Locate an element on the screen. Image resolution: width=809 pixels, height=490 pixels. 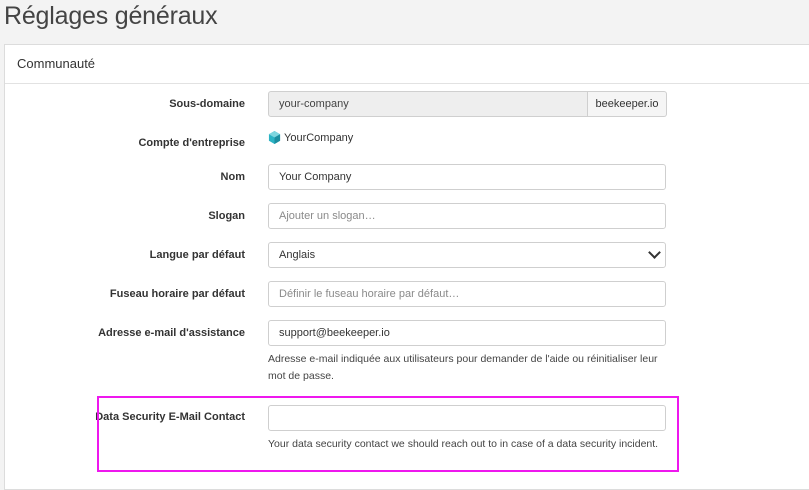
name-input is located at coordinates (467, 177).